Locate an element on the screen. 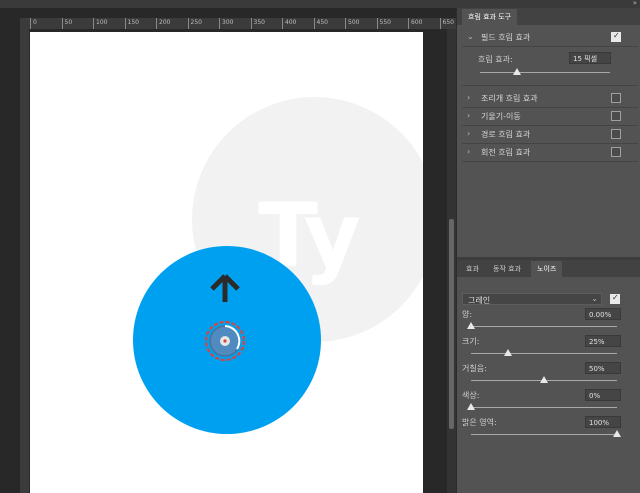 Image resolution: width=640 pixels, height=493 pixels. panel-item-label: 기울기-이동 is located at coordinates (501, 116).